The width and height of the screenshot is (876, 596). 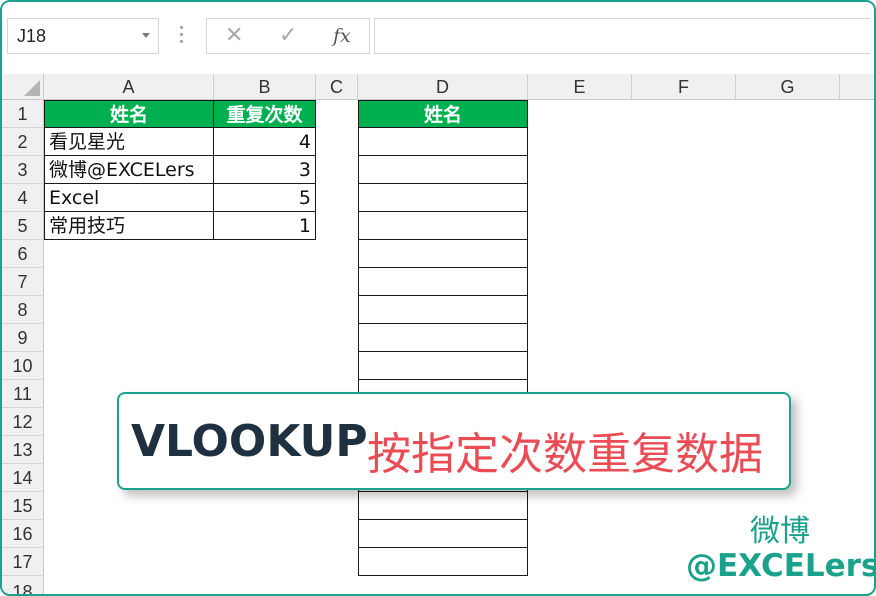 What do you see at coordinates (23, 142) in the screenshot?
I see `row-header: 2` at bounding box center [23, 142].